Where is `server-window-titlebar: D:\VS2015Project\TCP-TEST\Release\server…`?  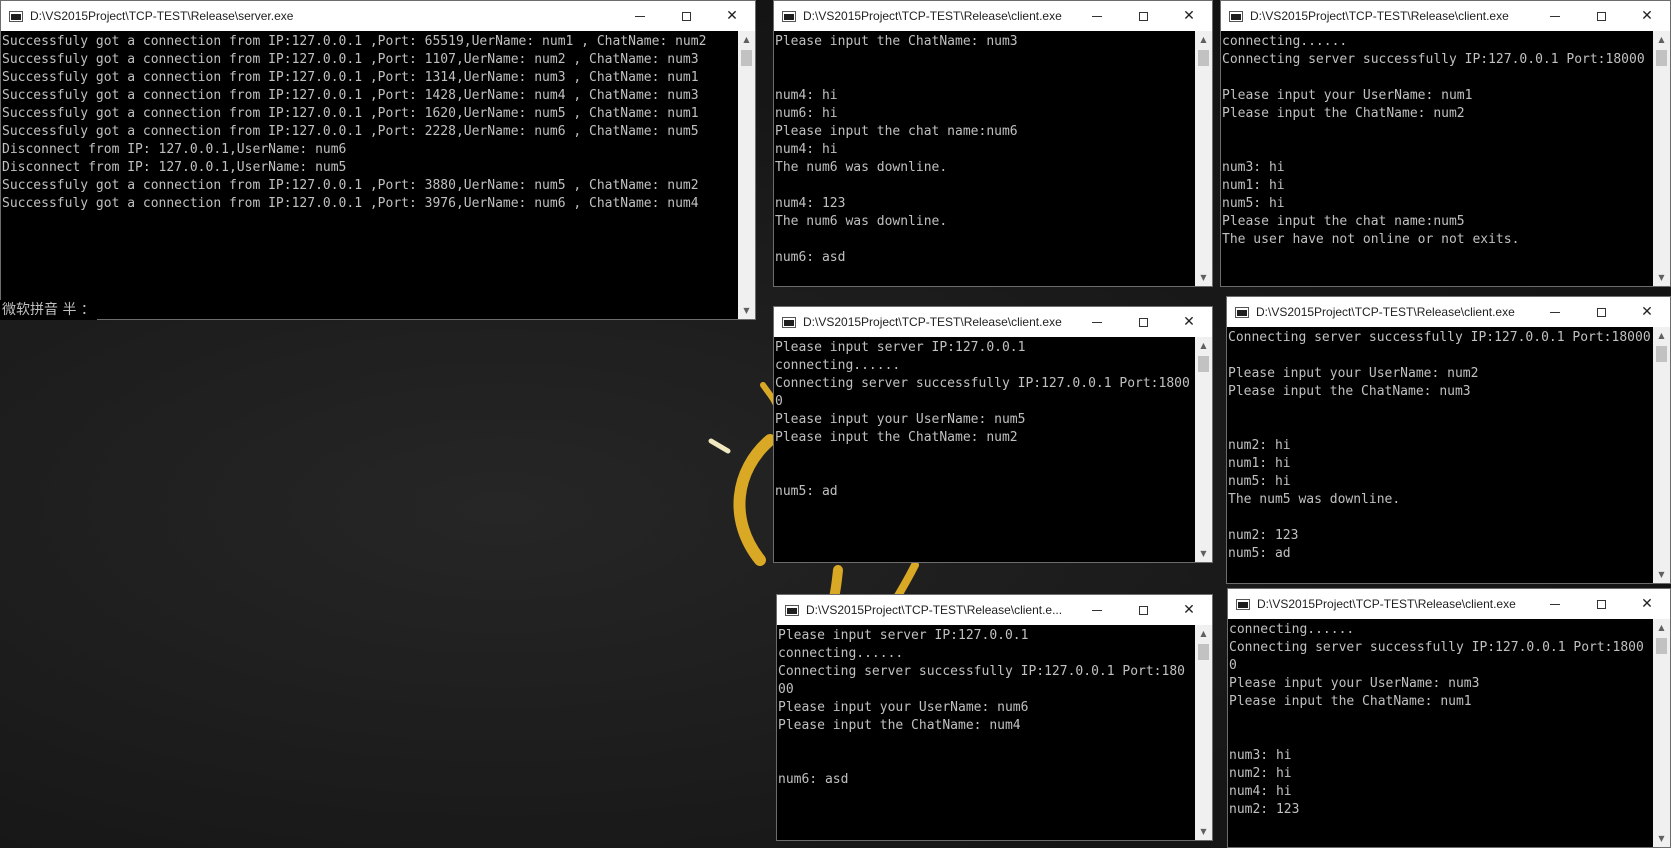
server-window-titlebar: D:\VS2015Project\TCP-TEST\Release\server… is located at coordinates (378, 16).